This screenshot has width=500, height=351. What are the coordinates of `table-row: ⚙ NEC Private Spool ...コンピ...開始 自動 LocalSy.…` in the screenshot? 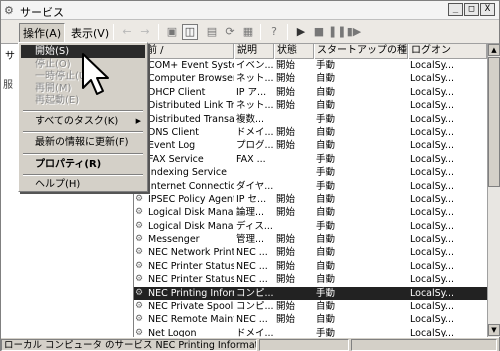 It's located at (310, 306).